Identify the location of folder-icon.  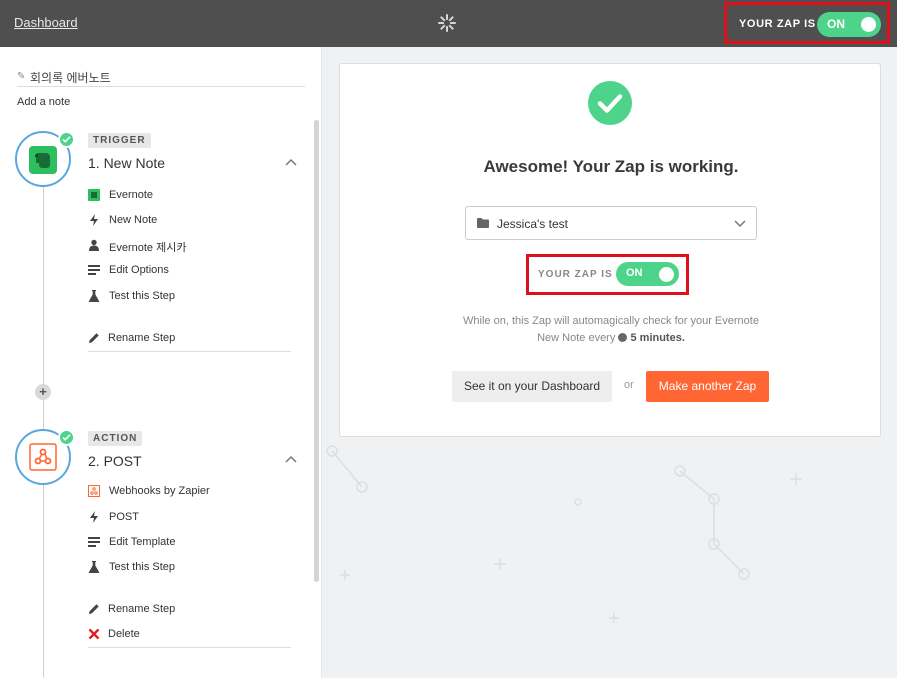
(483, 223).